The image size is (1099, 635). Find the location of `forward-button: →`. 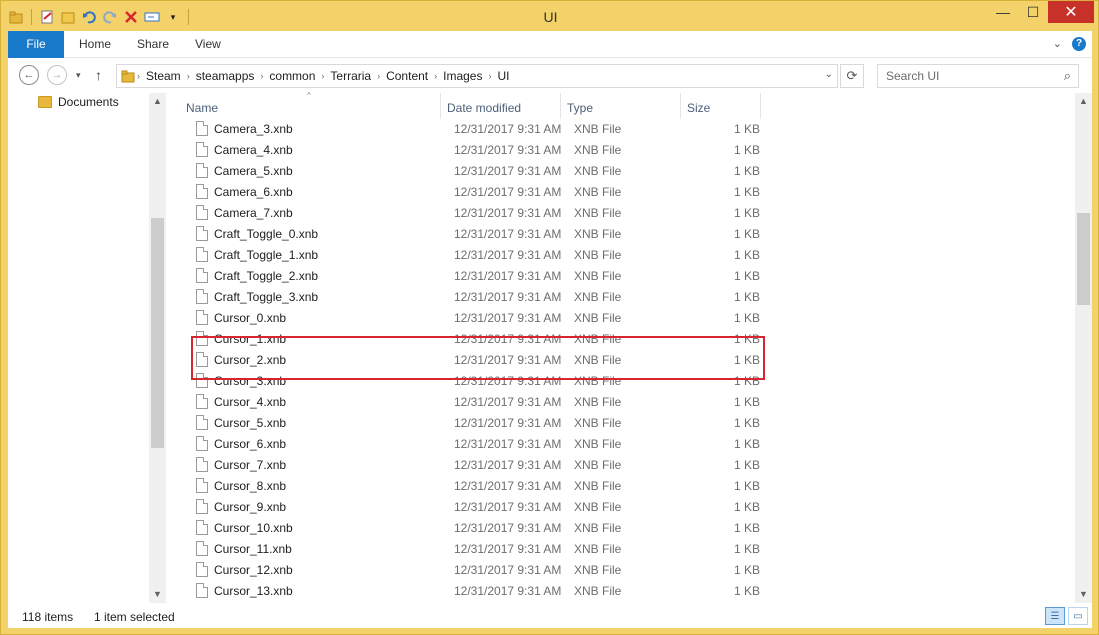

forward-button: → is located at coordinates (57, 75).